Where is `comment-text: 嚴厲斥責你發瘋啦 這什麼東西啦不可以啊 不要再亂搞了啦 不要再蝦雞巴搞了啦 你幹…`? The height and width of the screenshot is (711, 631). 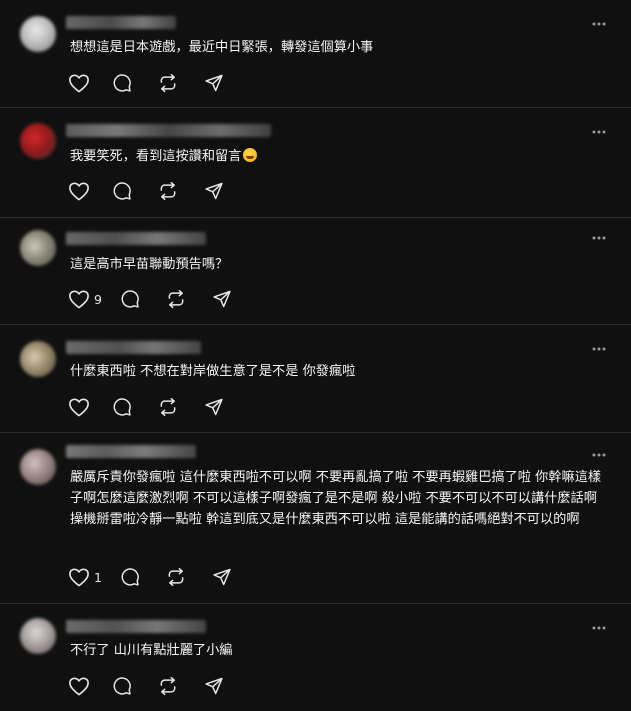
comment-text: 嚴厲斥責你發瘋啦 這什麼東西啦不可以啊 不要再亂搞了啦 不要再蝦雞巴搞了啦 你幹… is located at coordinates (336, 498).